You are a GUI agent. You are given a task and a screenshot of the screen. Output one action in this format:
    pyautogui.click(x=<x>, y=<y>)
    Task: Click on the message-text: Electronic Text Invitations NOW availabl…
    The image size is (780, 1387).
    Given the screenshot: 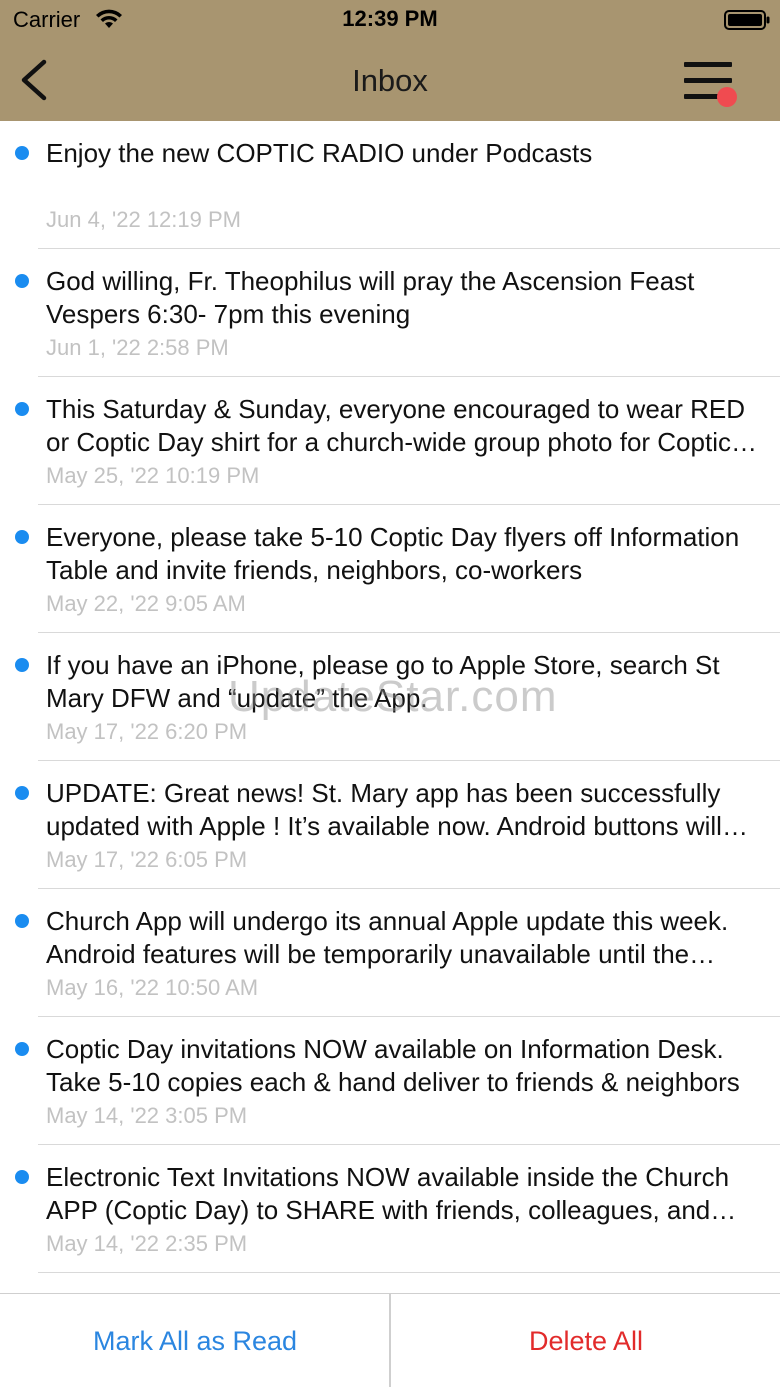 What is the action you would take?
    pyautogui.click(x=388, y=1193)
    